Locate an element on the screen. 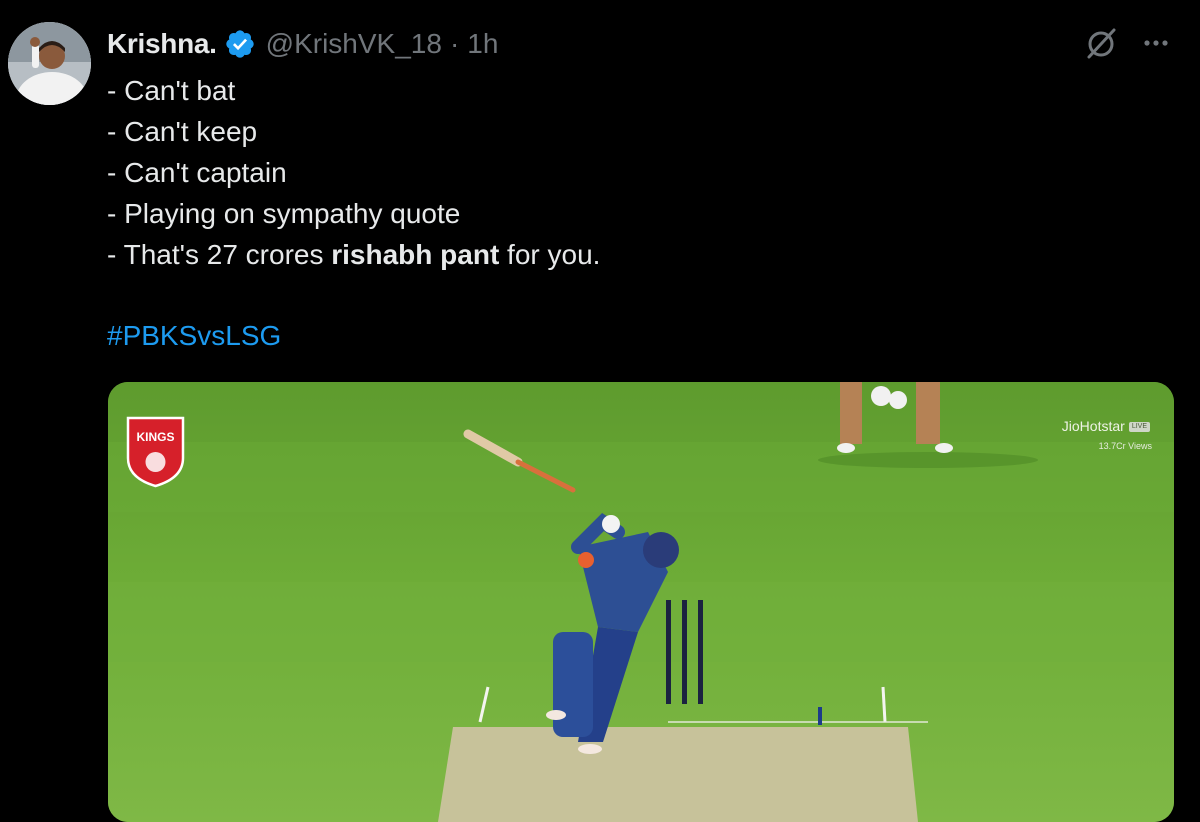 The width and height of the screenshot is (1200, 822). avatar is located at coordinates (49, 63).